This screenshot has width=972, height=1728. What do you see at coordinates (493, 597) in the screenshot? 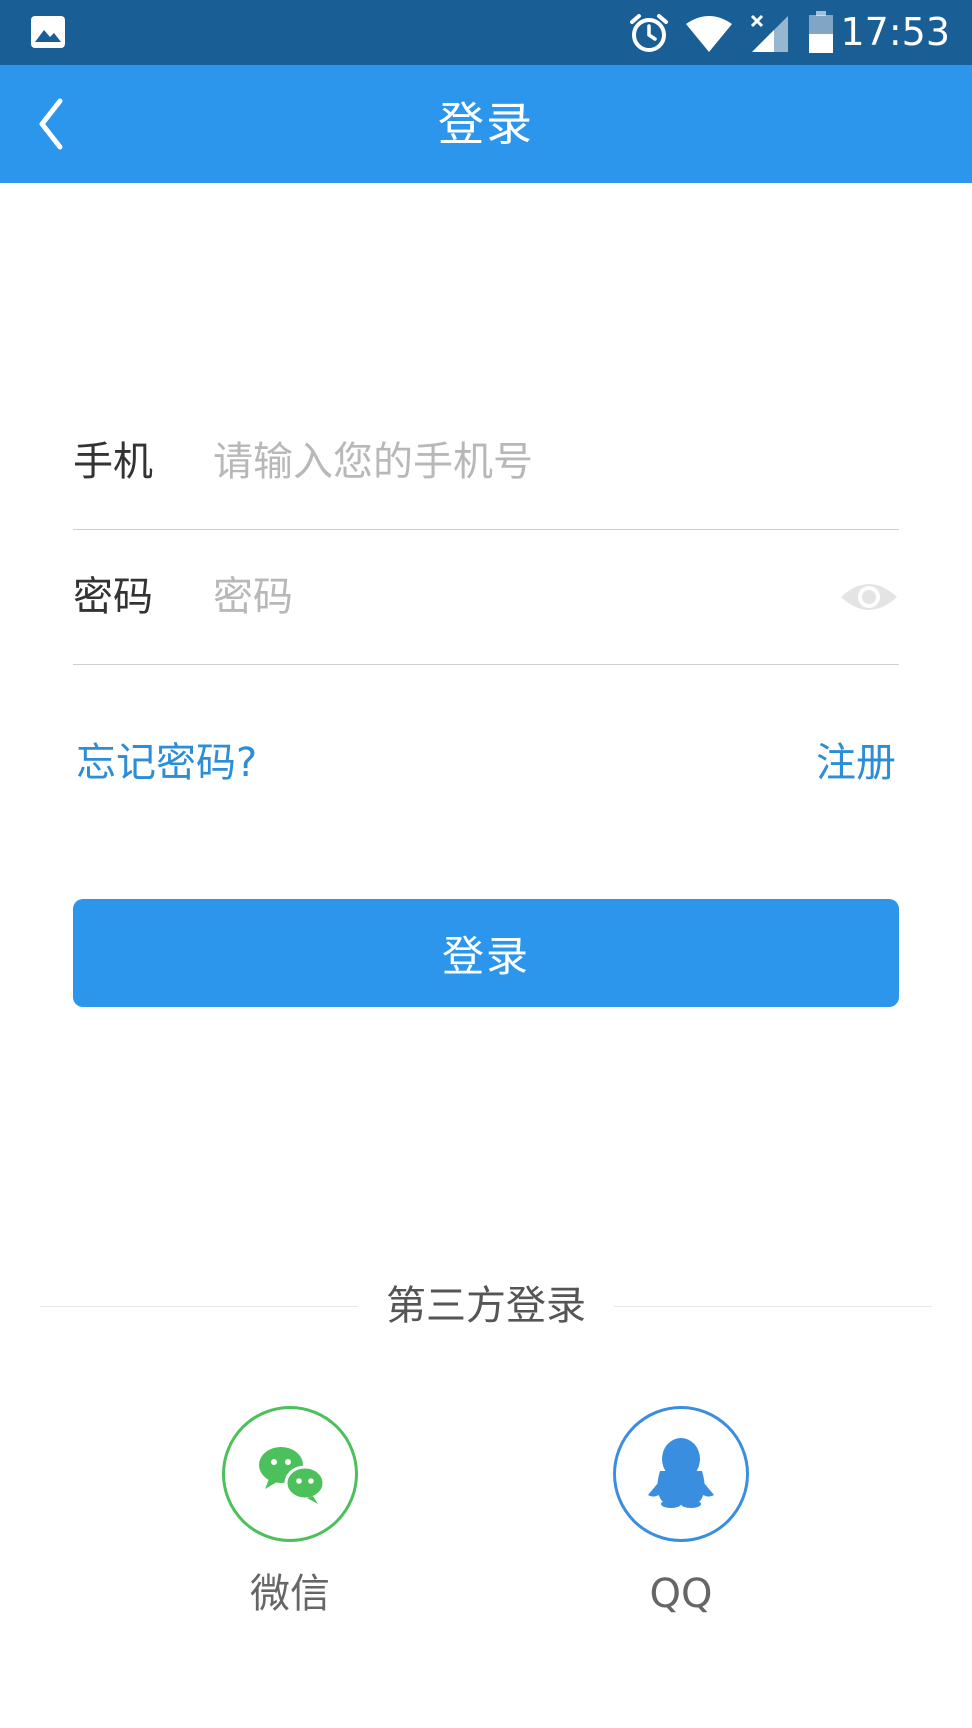
I see `password-input` at bounding box center [493, 597].